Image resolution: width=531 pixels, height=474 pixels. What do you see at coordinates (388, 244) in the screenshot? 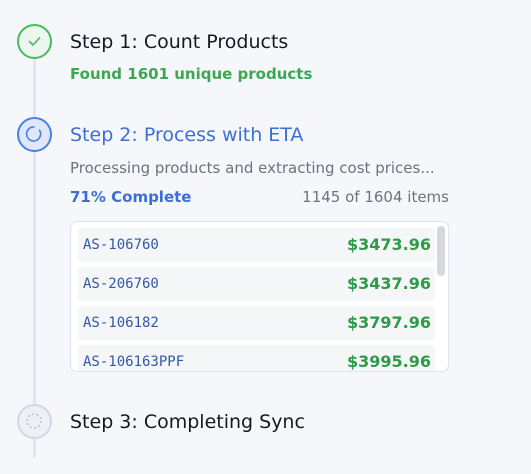
I see `item-price: $3473.96` at bounding box center [388, 244].